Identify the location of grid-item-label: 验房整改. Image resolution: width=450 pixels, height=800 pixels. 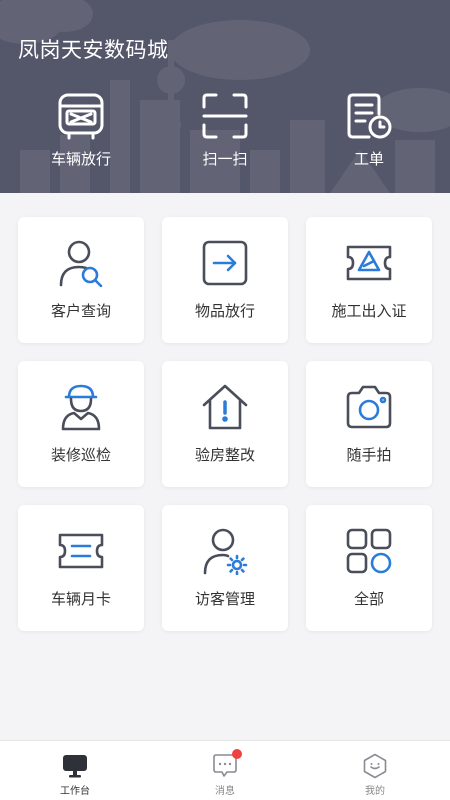
(224, 455).